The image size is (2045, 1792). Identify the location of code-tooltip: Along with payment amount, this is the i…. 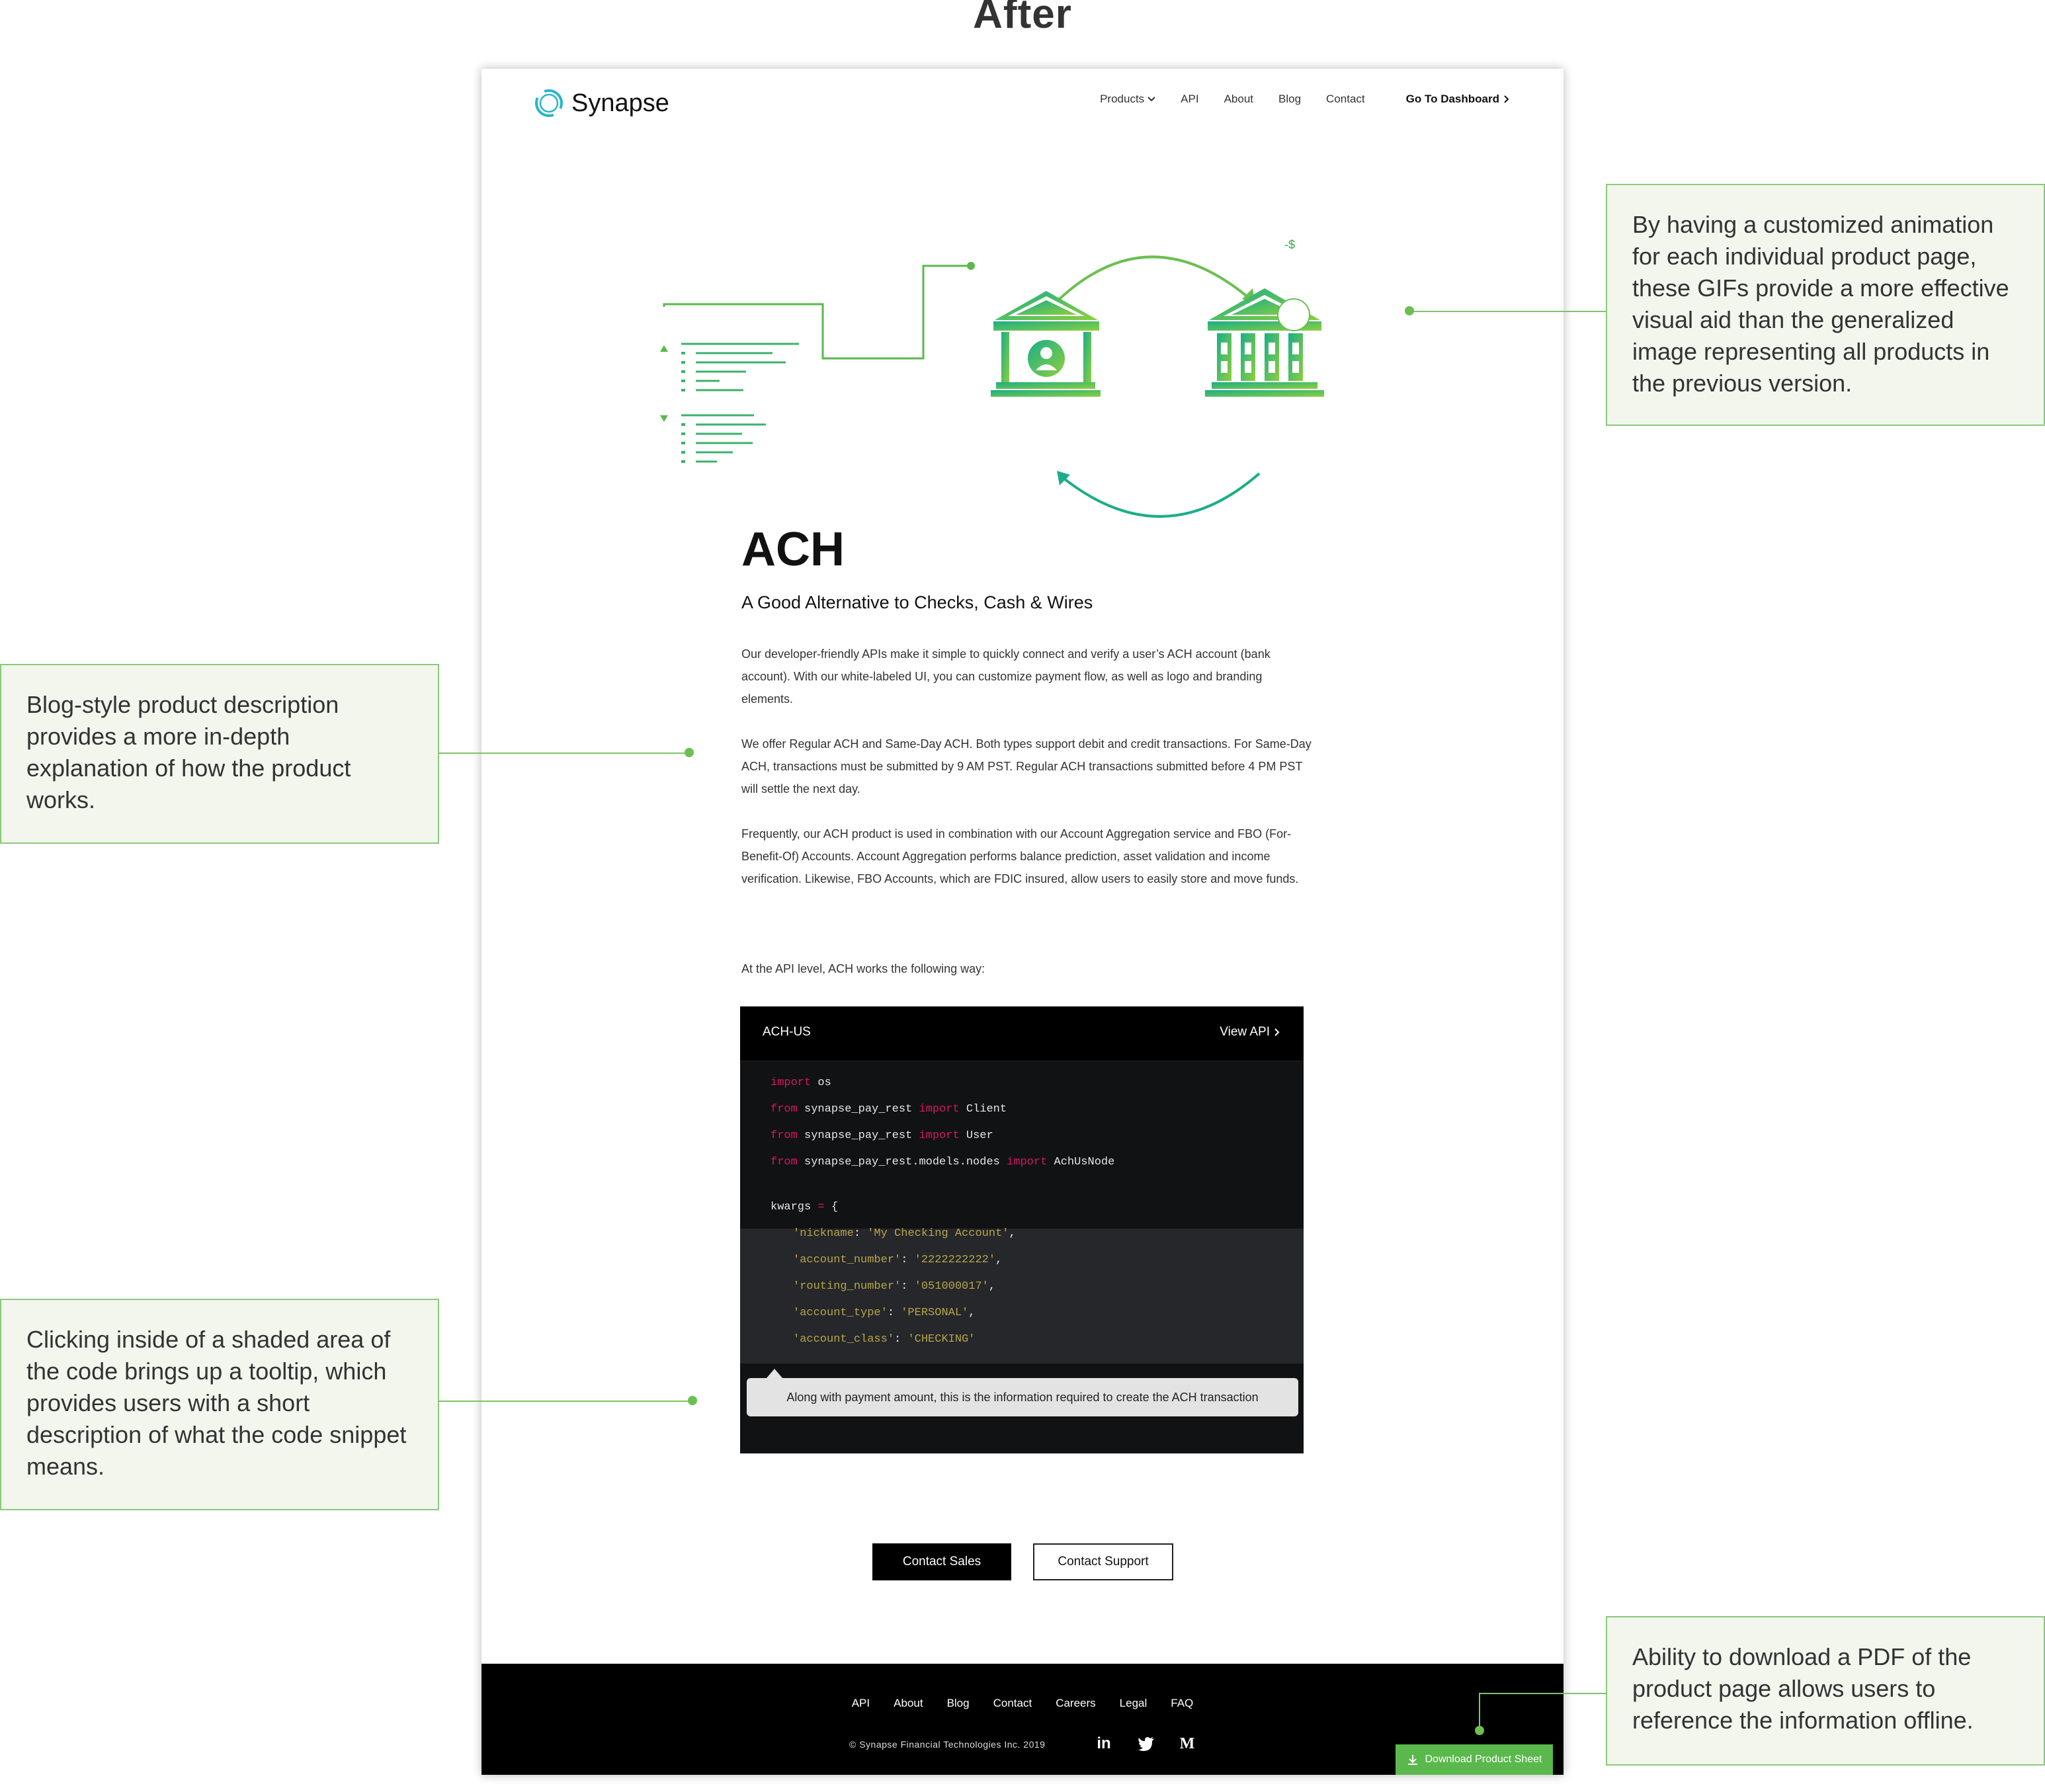
(1023, 1397).